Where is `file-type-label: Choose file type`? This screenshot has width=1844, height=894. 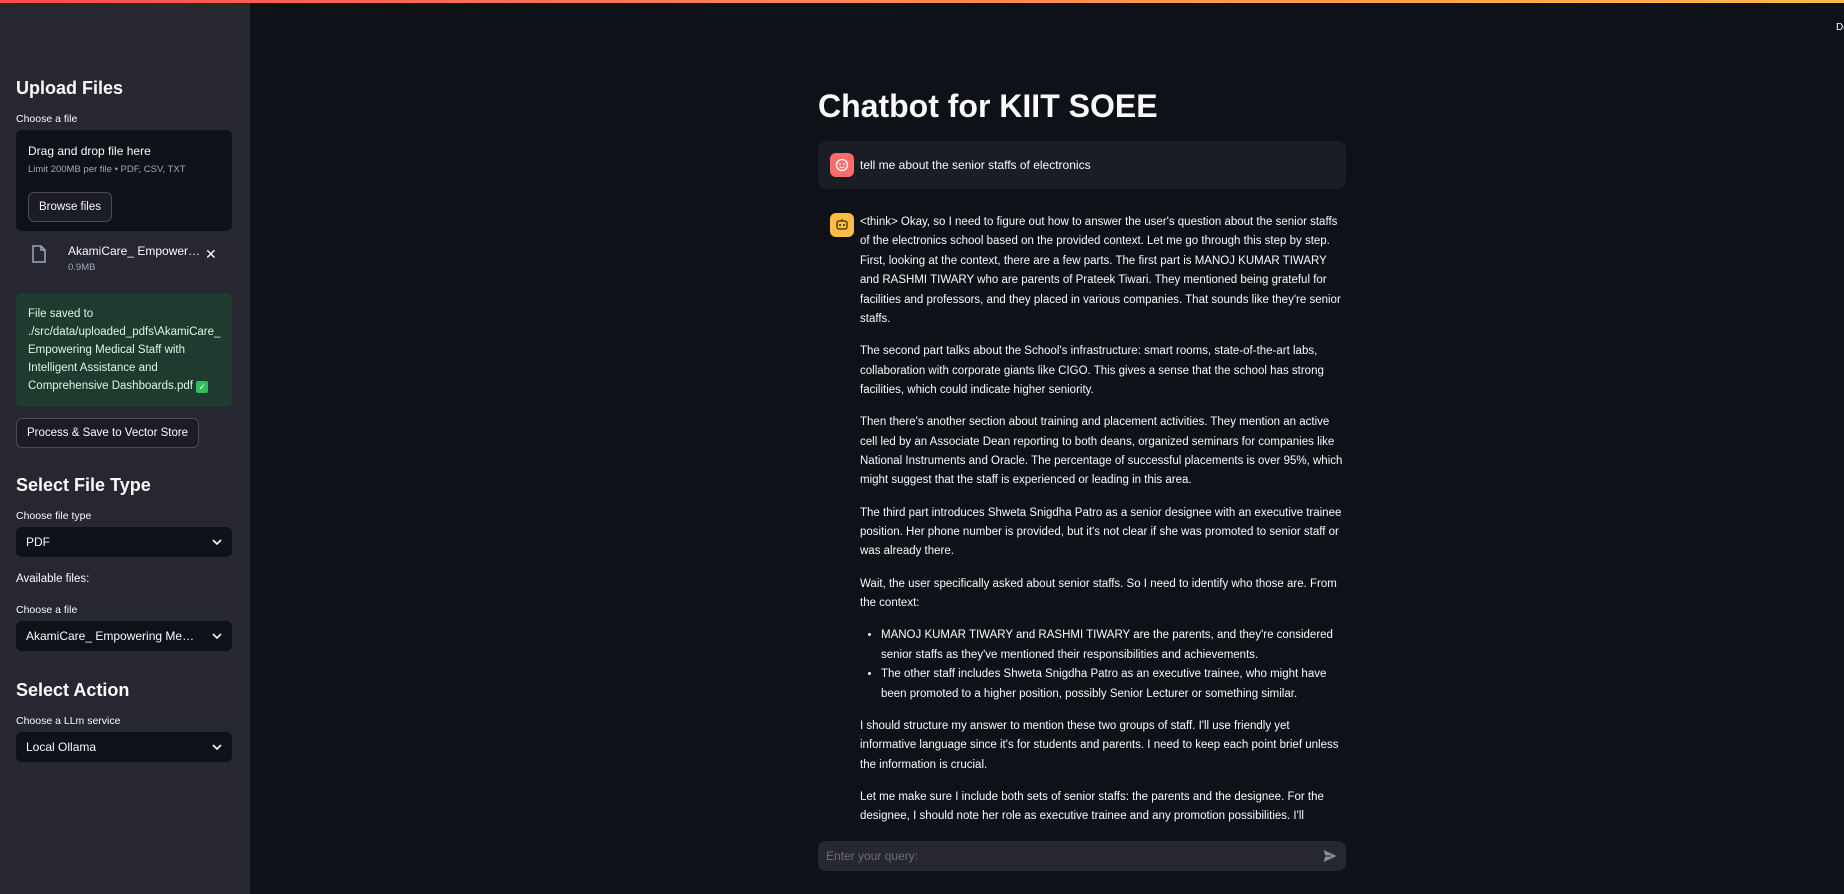 file-type-label: Choose file type is located at coordinates (54, 516).